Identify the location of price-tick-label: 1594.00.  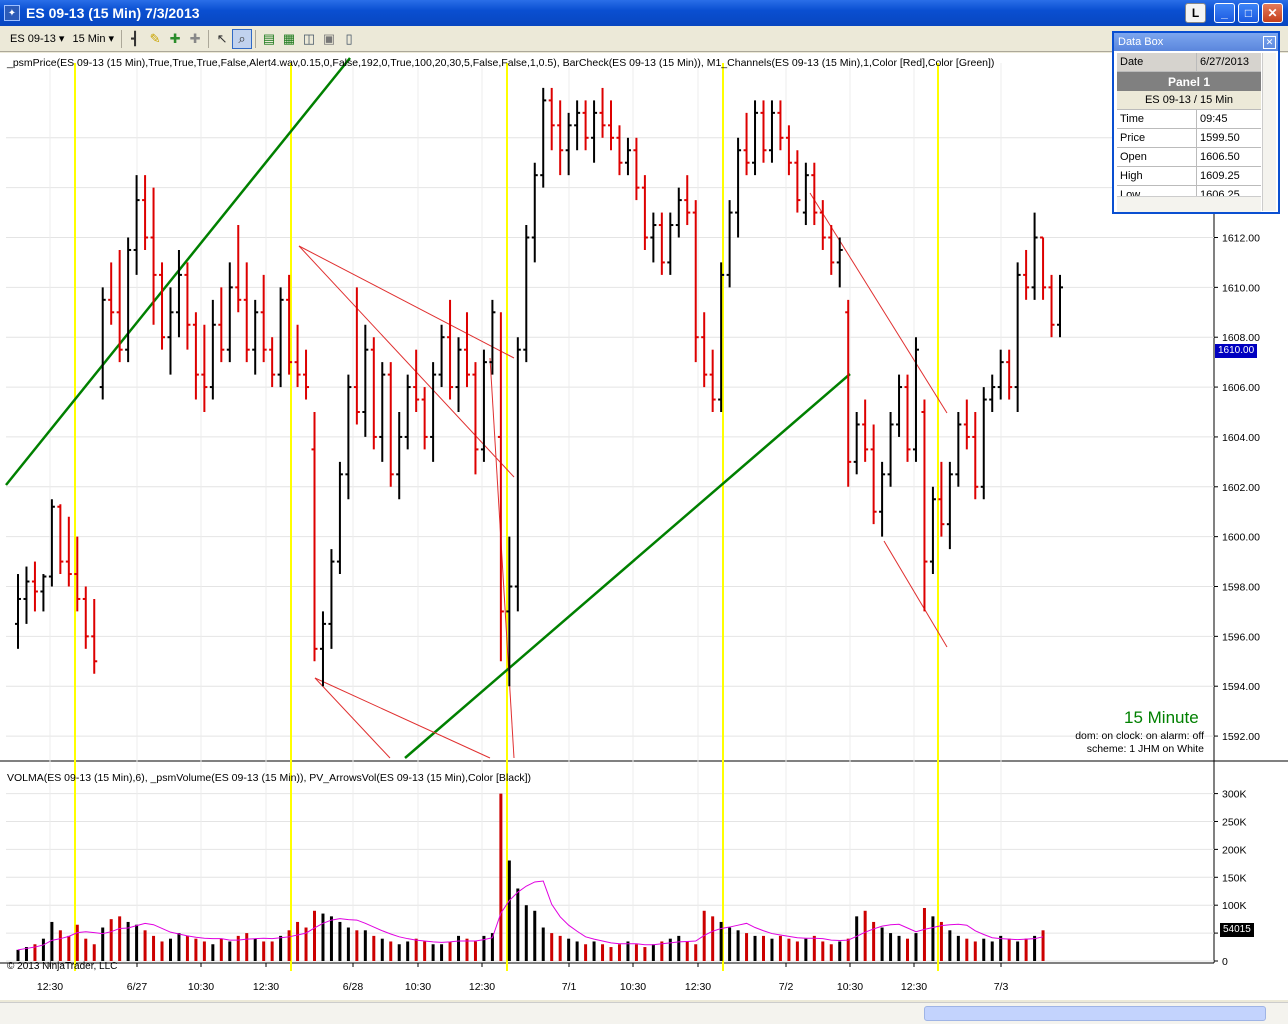
(1241, 687).